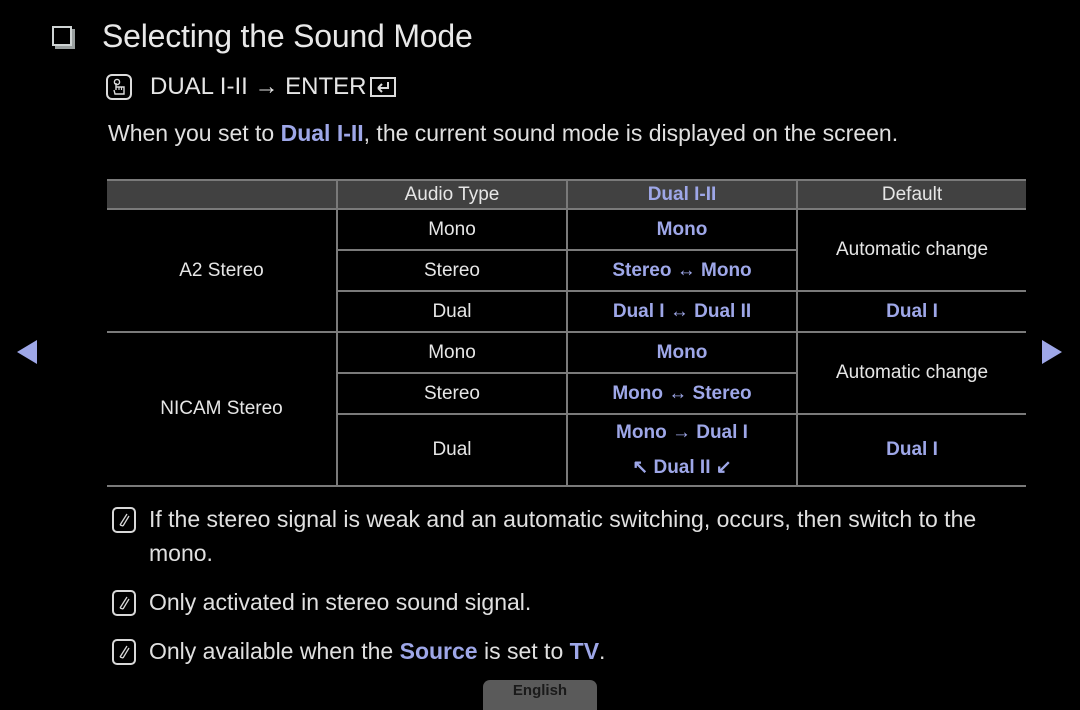 The image size is (1080, 710). What do you see at coordinates (222, 270) in the screenshot?
I see `group-name: A2 Stereo` at bounding box center [222, 270].